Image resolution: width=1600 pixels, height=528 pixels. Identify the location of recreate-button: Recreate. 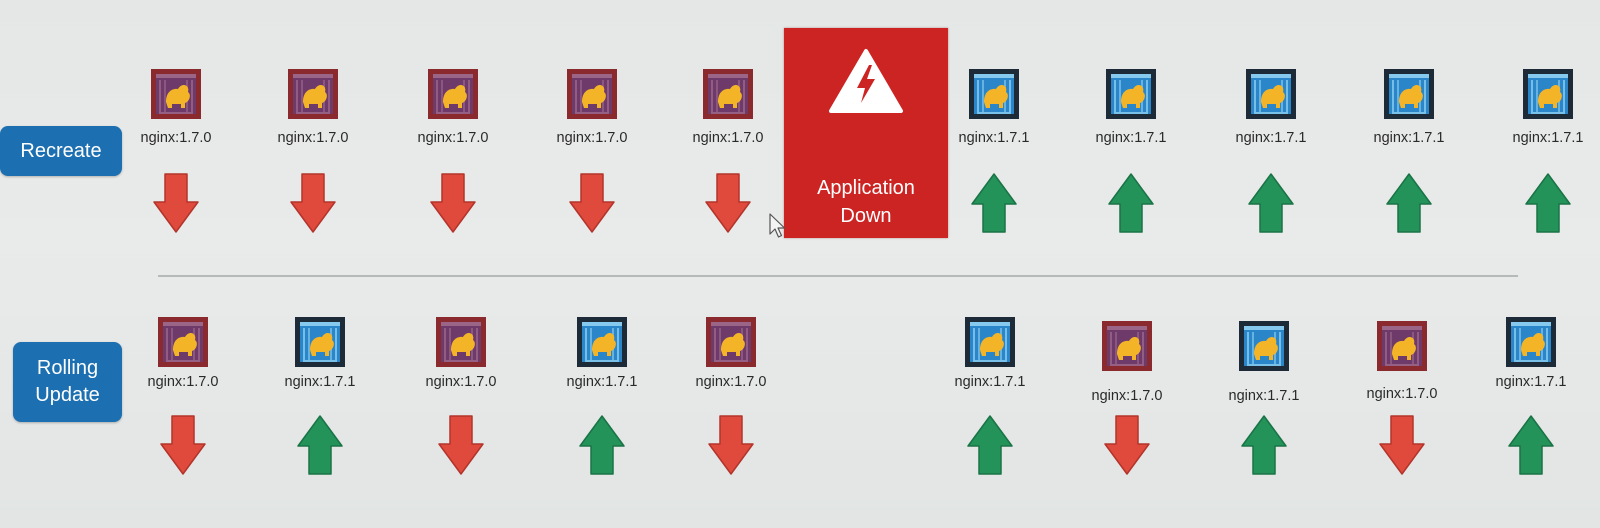
(61, 151).